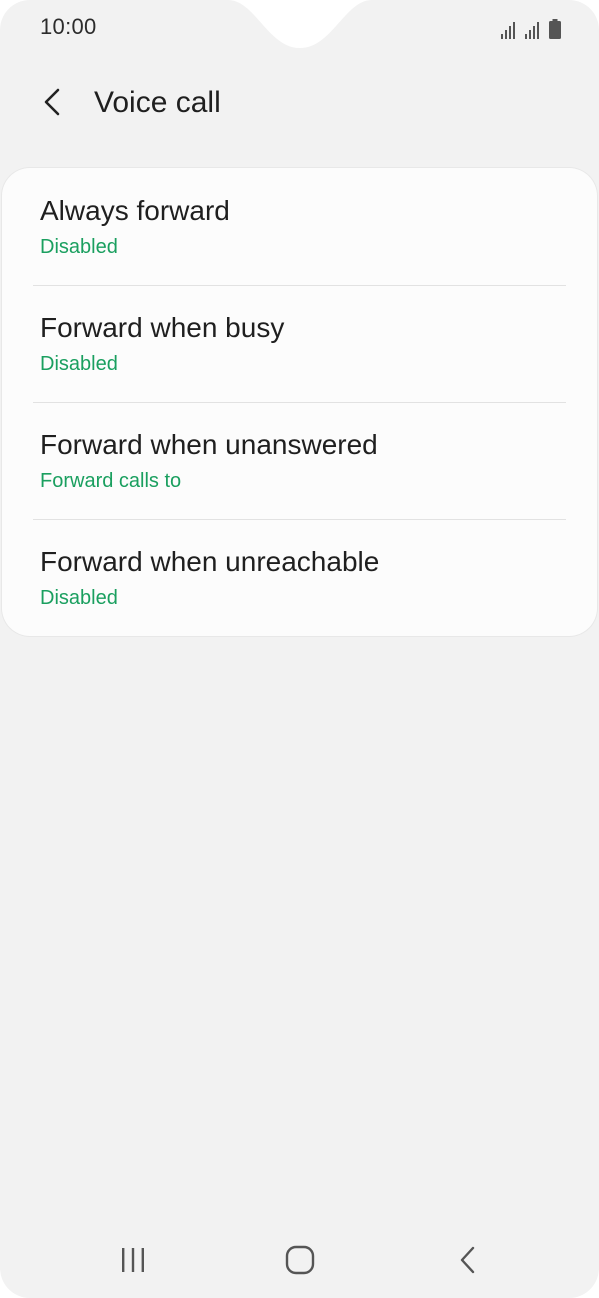 This screenshot has width=599, height=1298. What do you see at coordinates (299, 28) in the screenshot?
I see `status-bar: 10:00` at bounding box center [299, 28].